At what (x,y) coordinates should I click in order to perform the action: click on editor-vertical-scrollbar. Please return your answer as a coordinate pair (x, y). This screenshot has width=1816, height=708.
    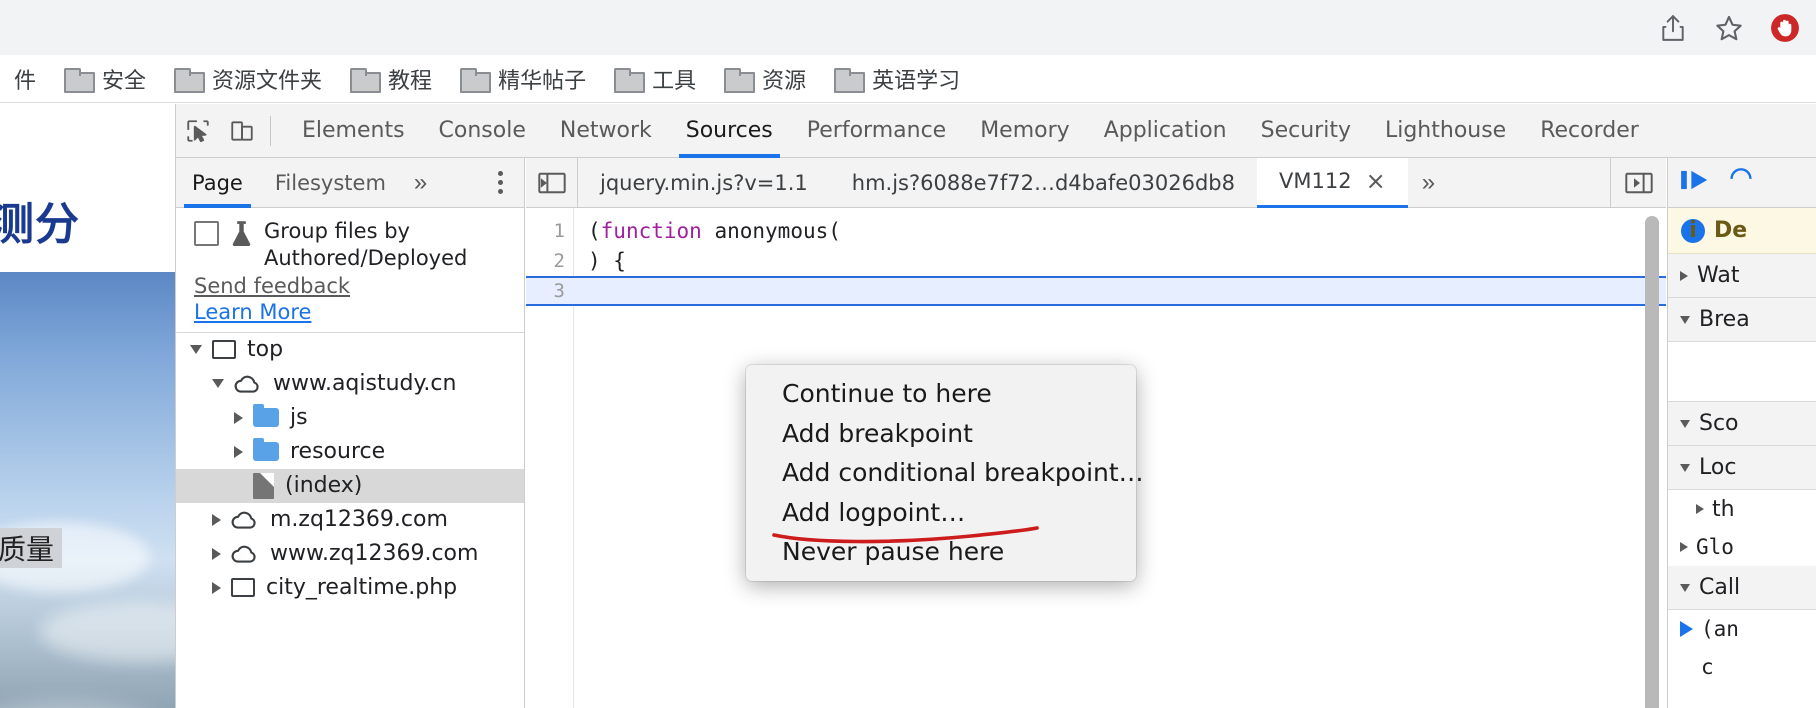
    Looking at the image, I should click on (1652, 462).